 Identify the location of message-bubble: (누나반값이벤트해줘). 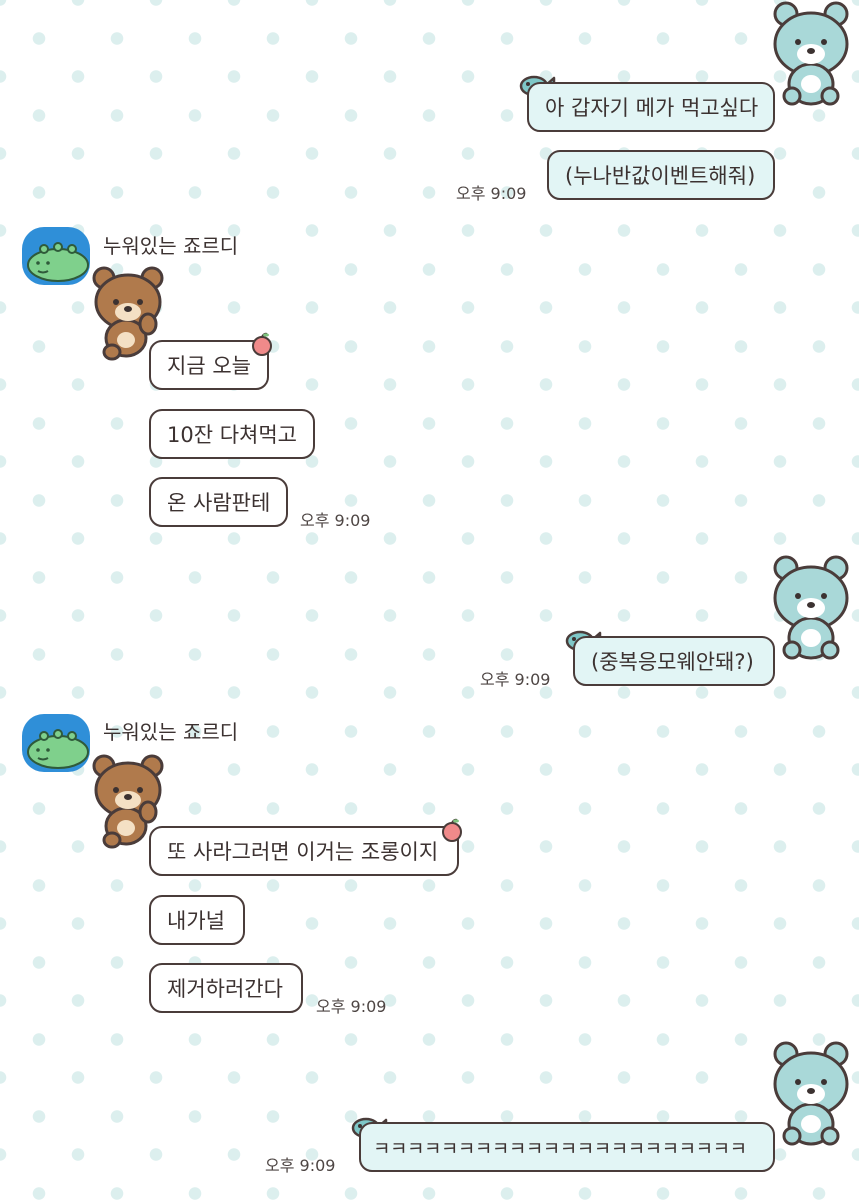
(661, 175).